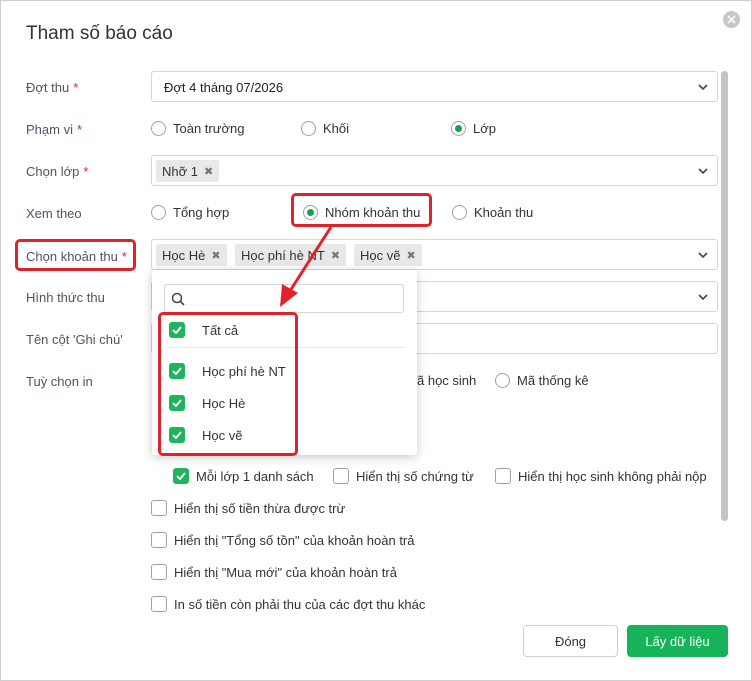 Image resolution: width=752 pixels, height=681 pixels. Describe the element at coordinates (677, 641) in the screenshot. I see `get-data-button: Lấy dữ liệu` at that location.